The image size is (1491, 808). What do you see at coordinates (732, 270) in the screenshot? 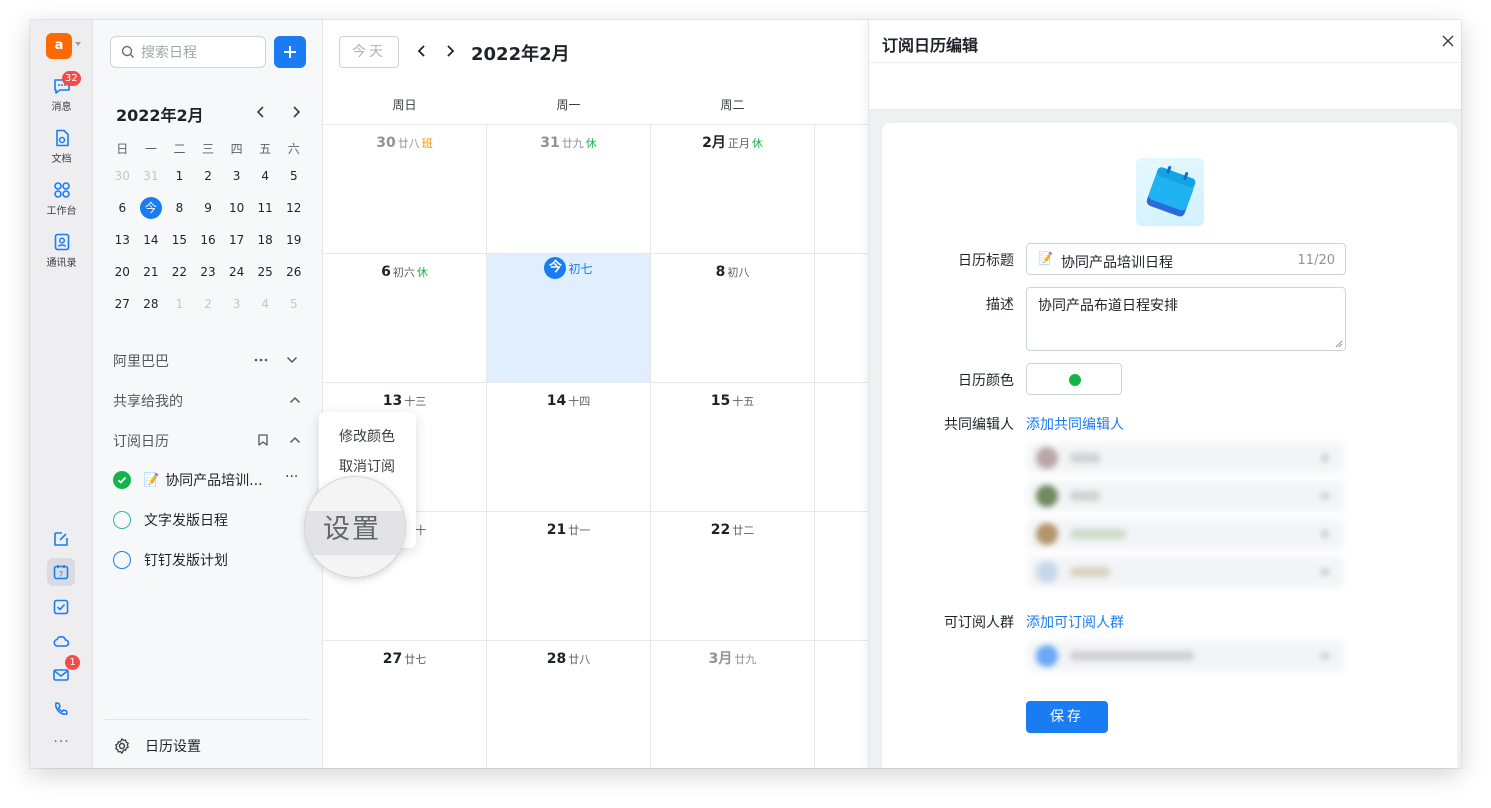
I see `day-cell: 8 初八` at bounding box center [732, 270].